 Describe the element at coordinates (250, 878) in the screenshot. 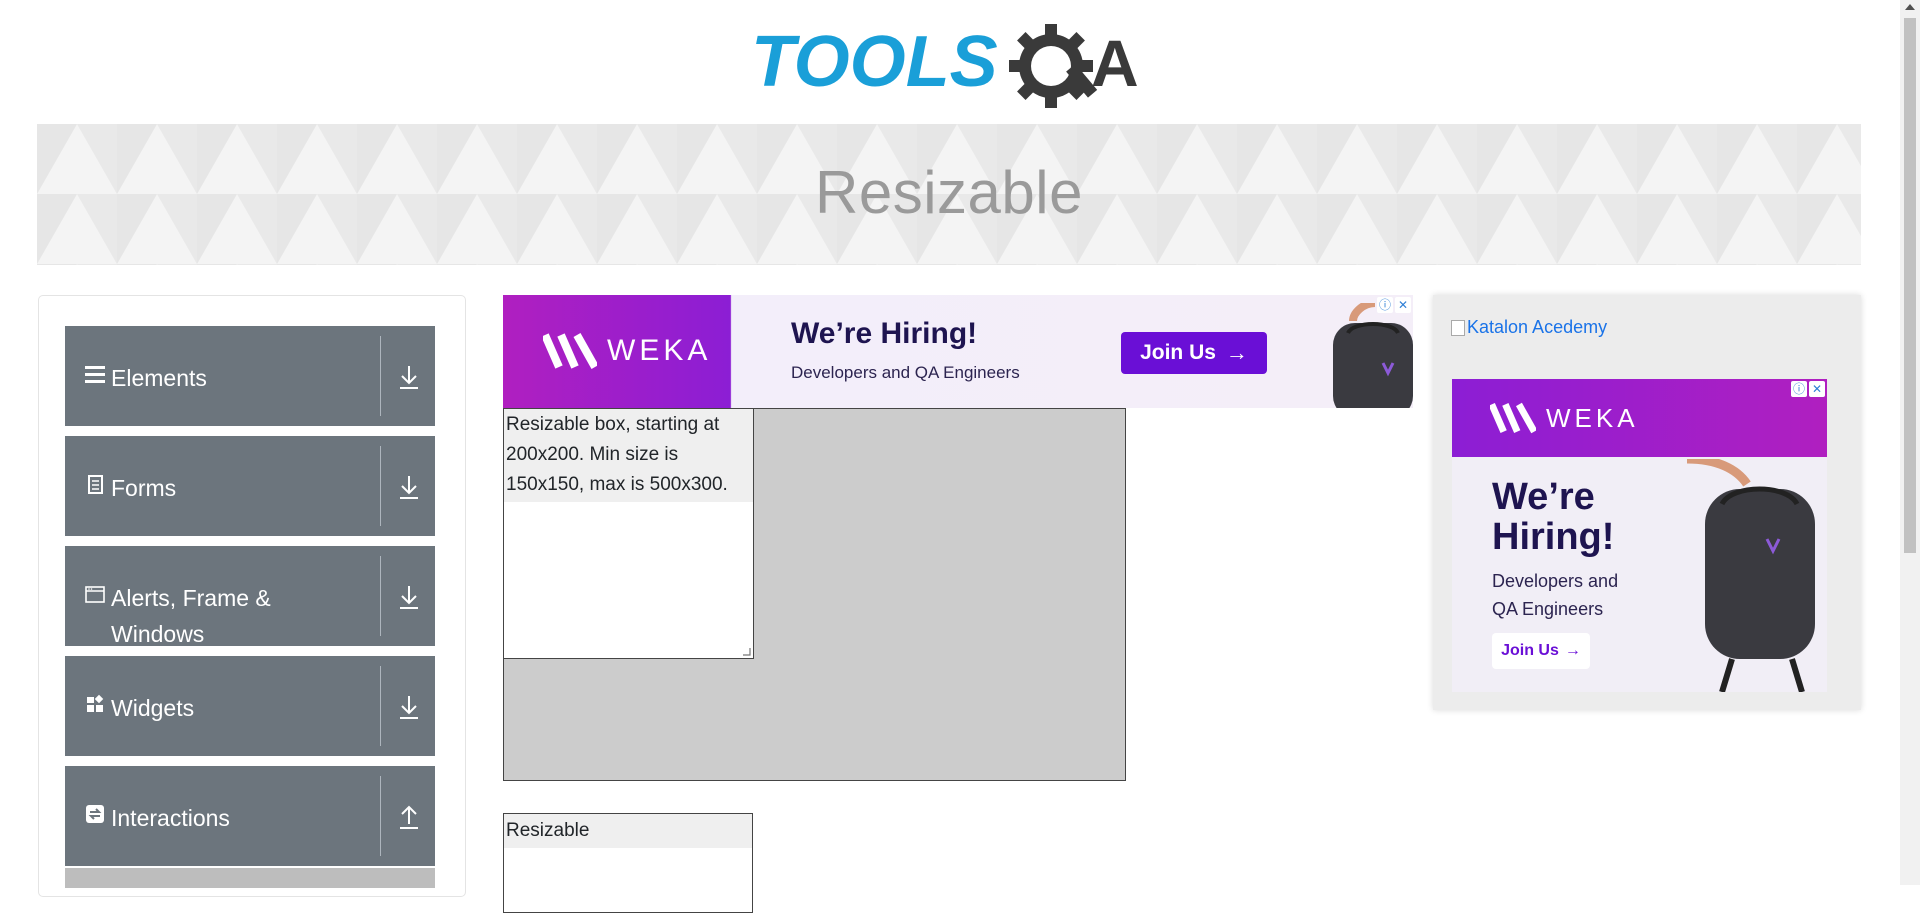

I see `sidebar-submenu` at that location.